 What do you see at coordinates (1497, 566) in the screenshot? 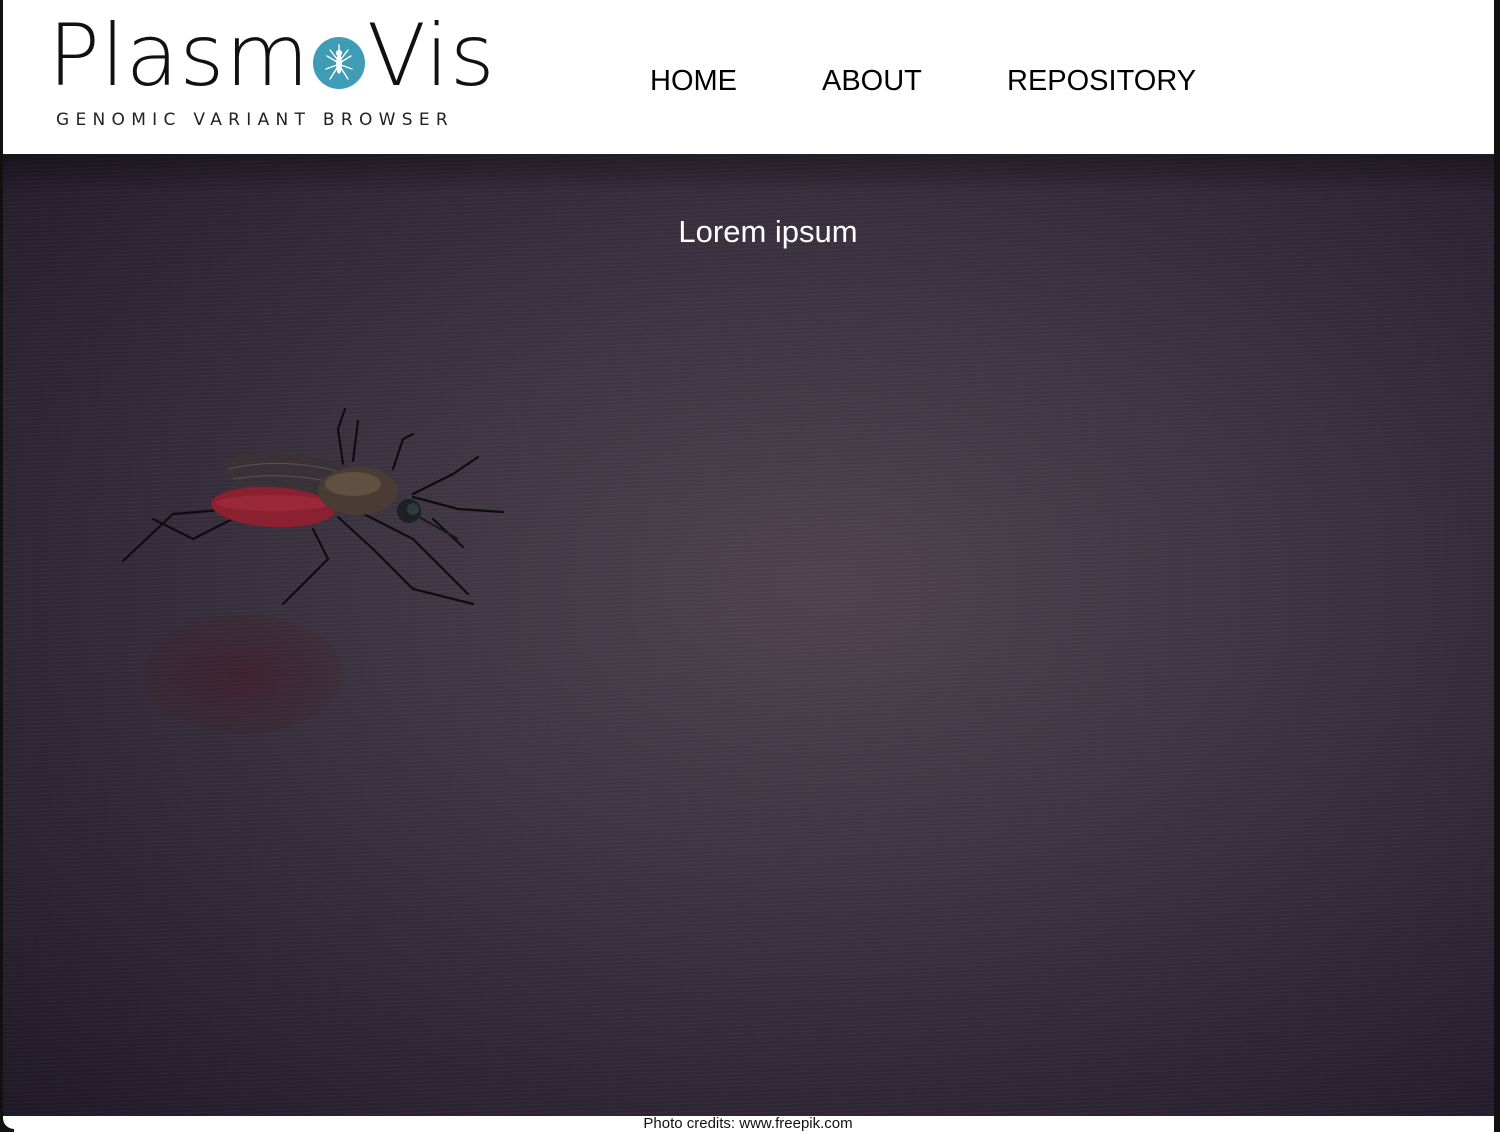
I see `window-edge-right` at bounding box center [1497, 566].